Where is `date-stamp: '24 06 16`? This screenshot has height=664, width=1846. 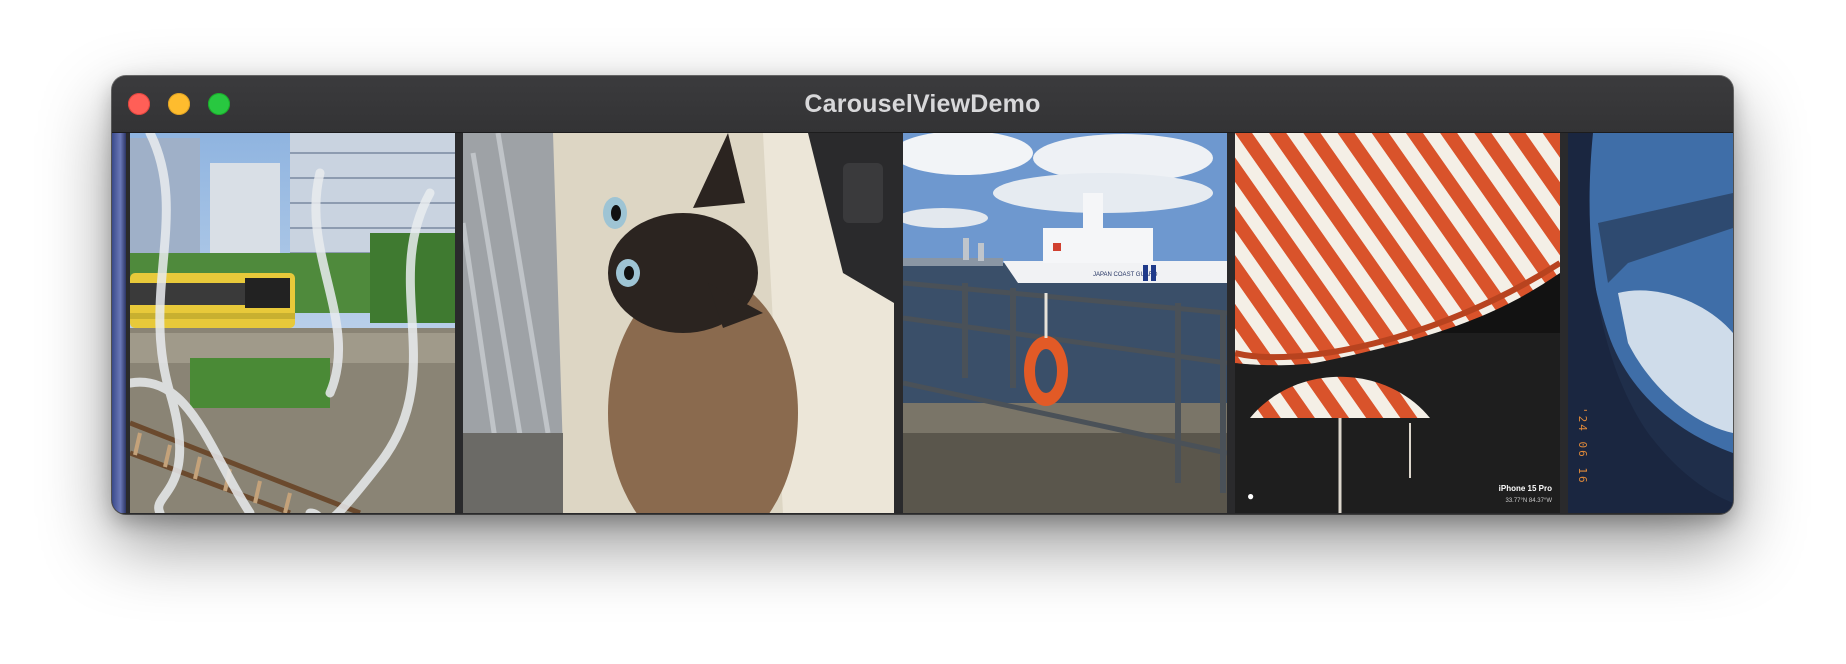
date-stamp: '24 06 16 is located at coordinates (1582, 446).